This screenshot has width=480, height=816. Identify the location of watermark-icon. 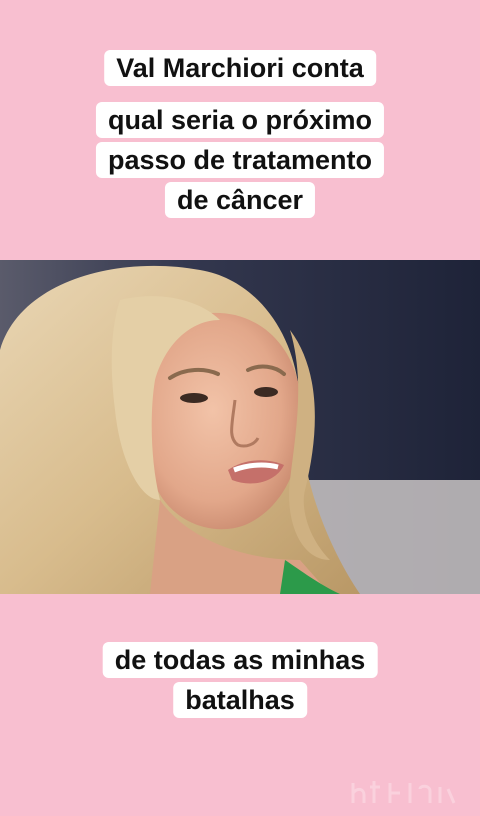
(403, 792).